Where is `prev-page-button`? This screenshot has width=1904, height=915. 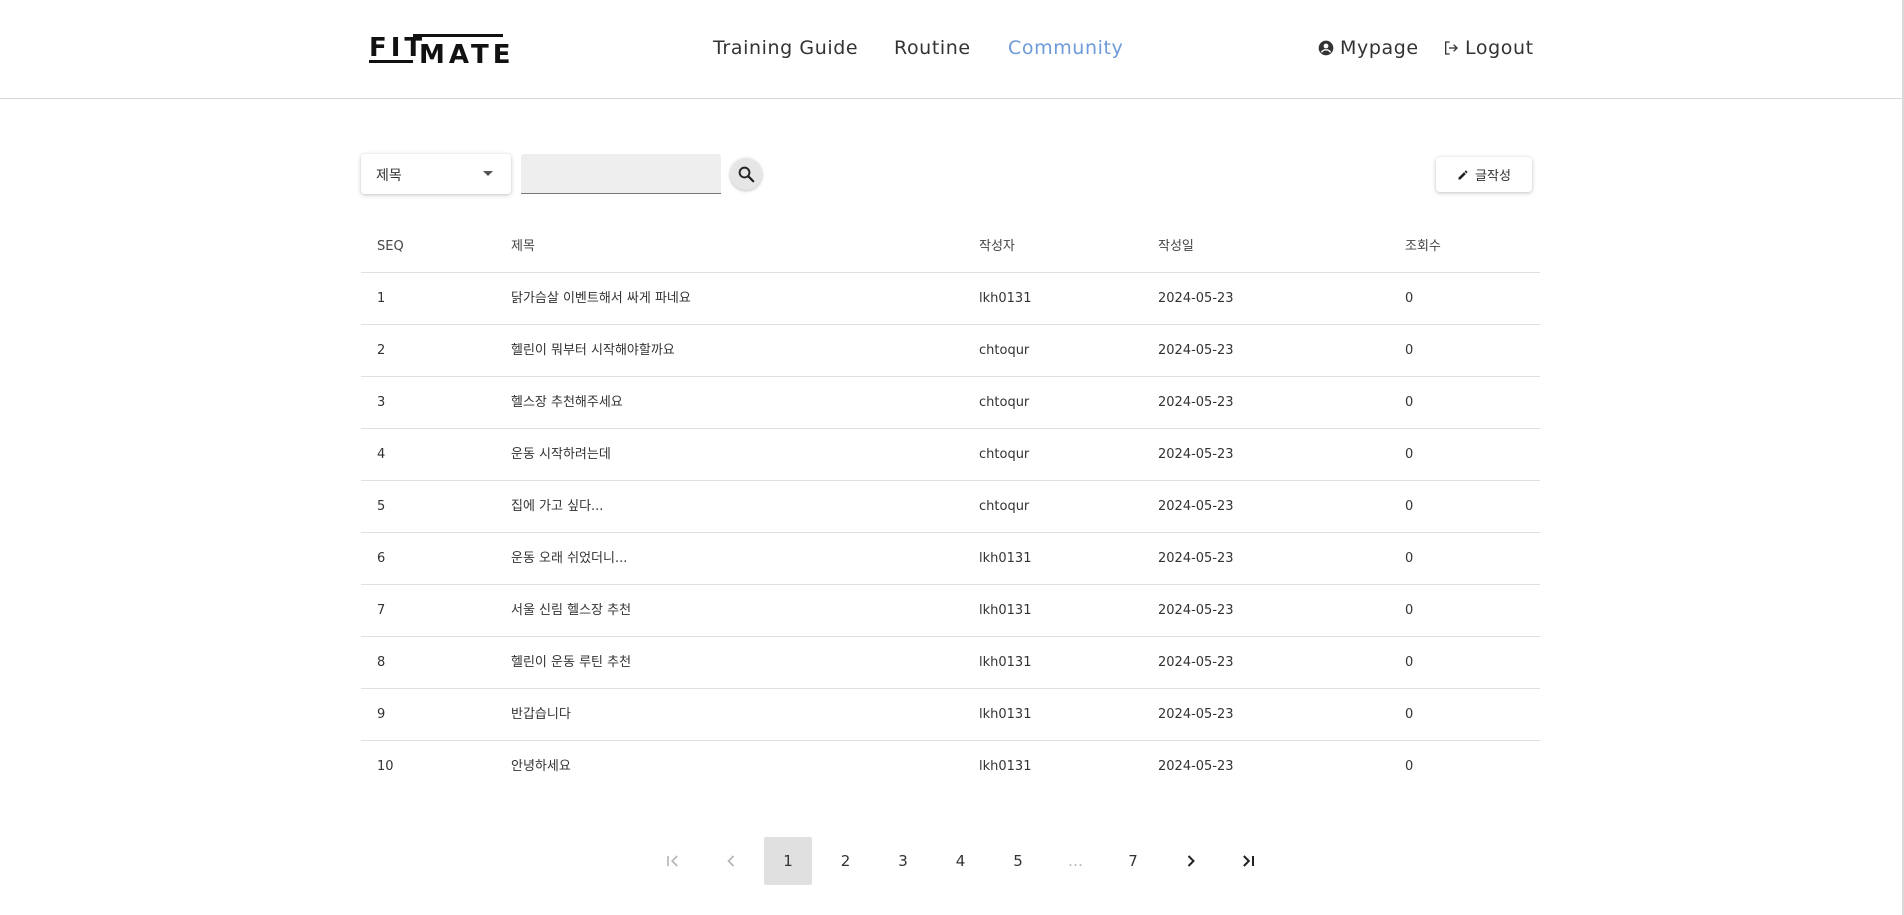 prev-page-button is located at coordinates (731, 861).